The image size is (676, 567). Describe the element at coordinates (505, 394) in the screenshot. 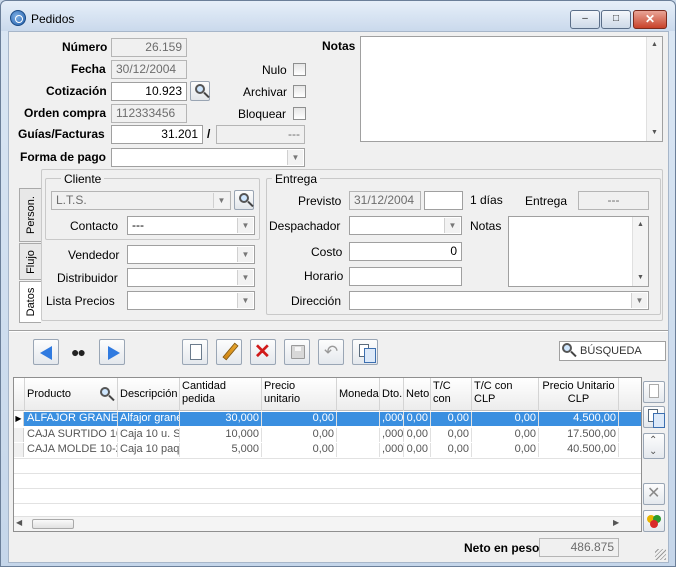

I see `grid-header-tc-con-clp: T/C con CLP` at that location.